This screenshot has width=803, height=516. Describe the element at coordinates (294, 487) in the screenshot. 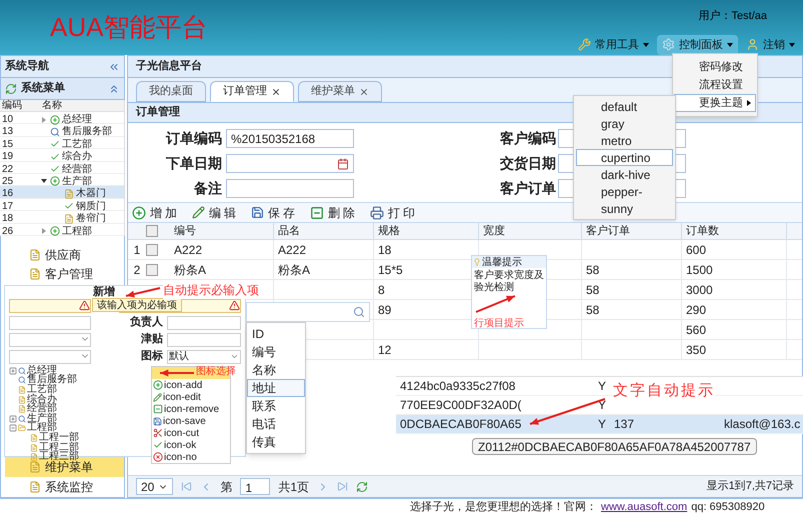

I see `page-total: 共1页` at that location.